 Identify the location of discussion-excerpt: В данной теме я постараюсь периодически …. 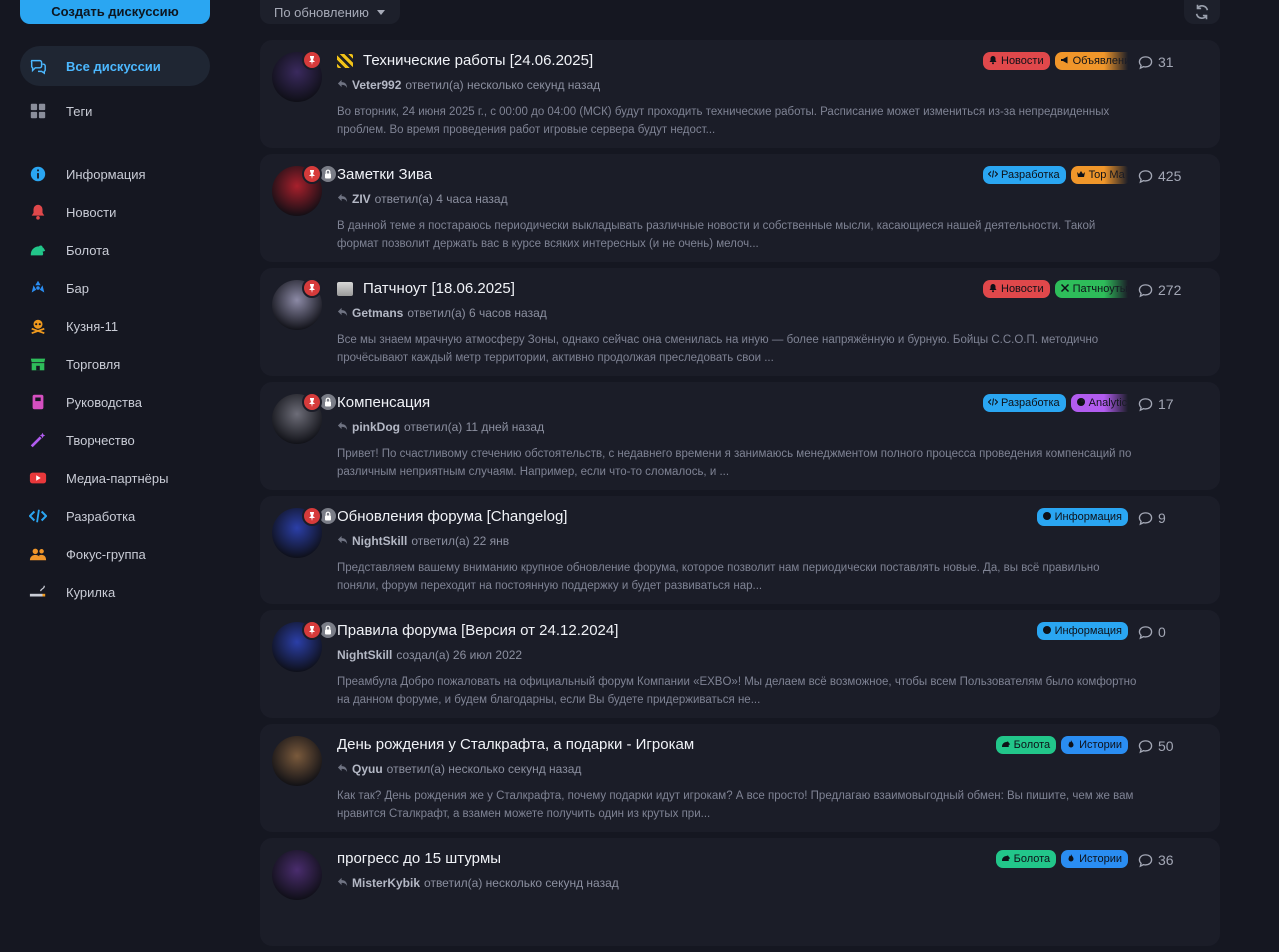
(716, 235).